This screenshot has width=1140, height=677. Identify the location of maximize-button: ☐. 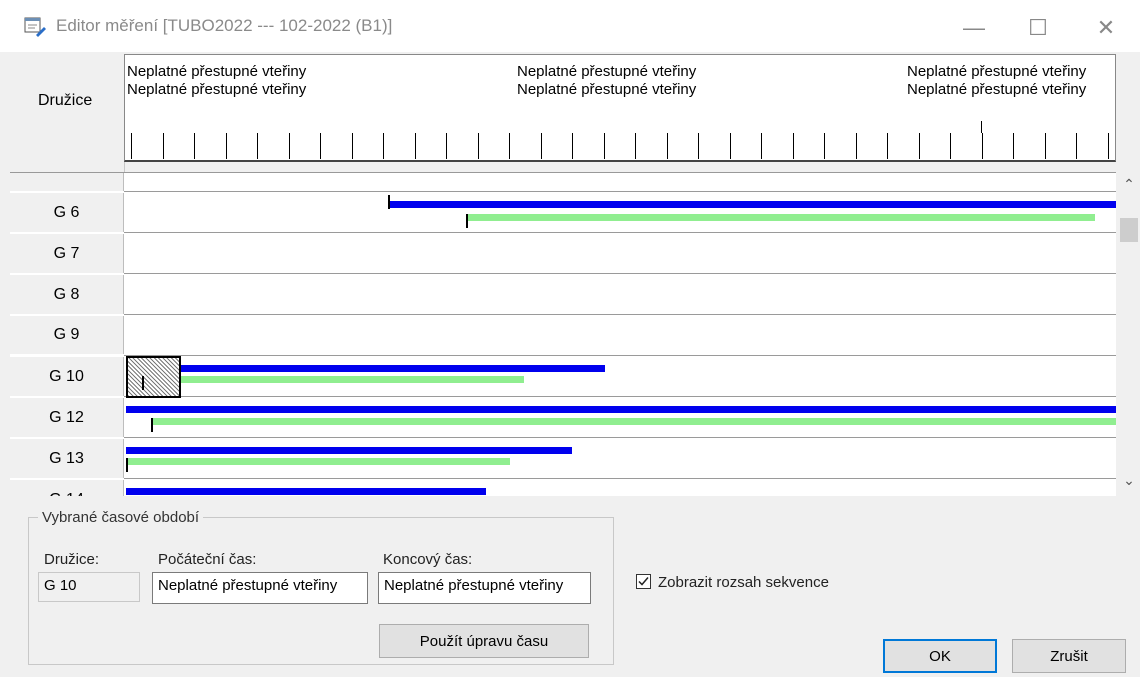
(1038, 28).